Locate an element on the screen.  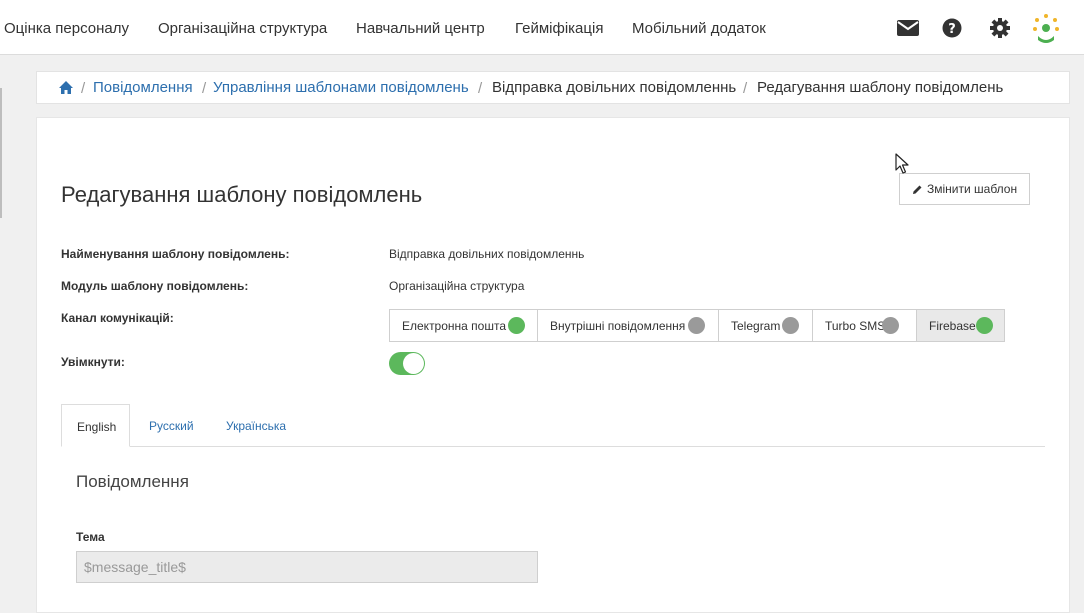
template-module-label: Модуль шаблону повідомлень: is located at coordinates (155, 286).